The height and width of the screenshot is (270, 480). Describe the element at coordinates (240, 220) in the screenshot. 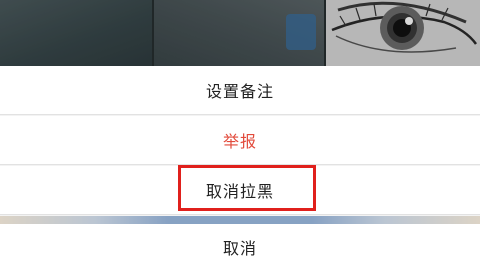

I see `background-peek` at that location.